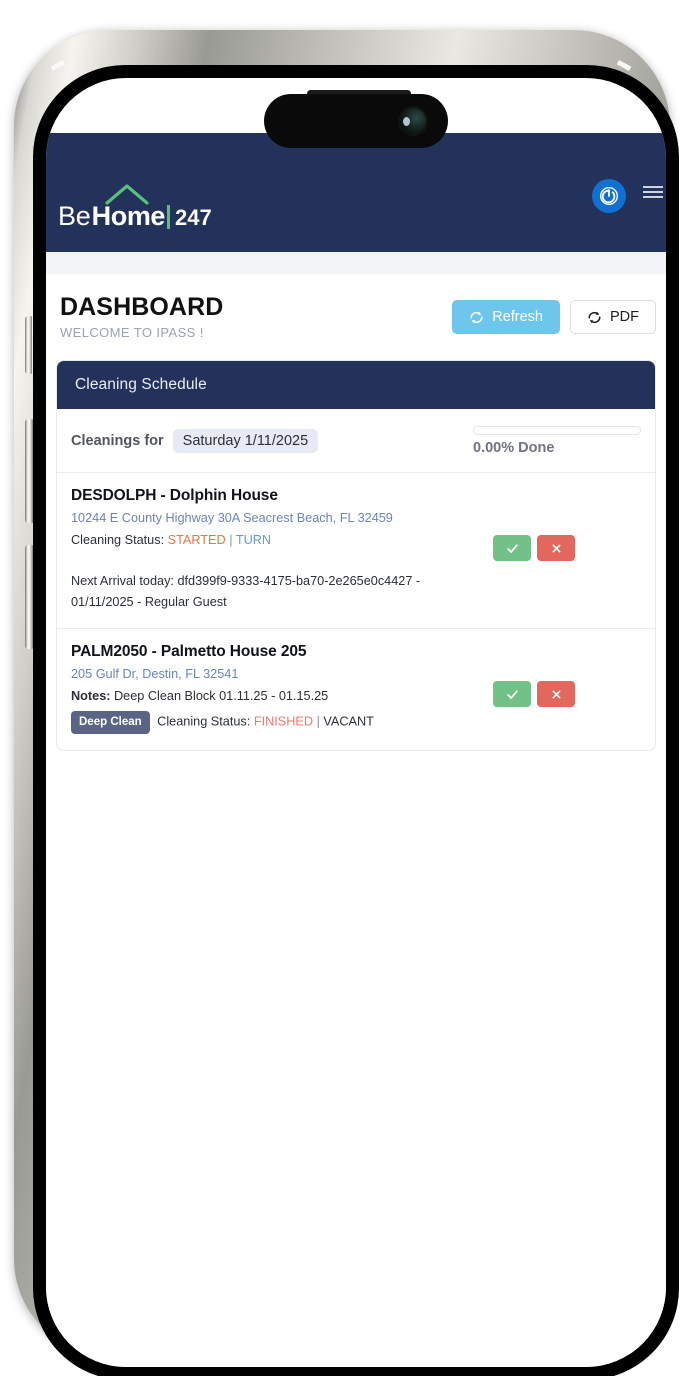  I want to click on deep-clean-tag: Deep Clean, so click(110, 723).